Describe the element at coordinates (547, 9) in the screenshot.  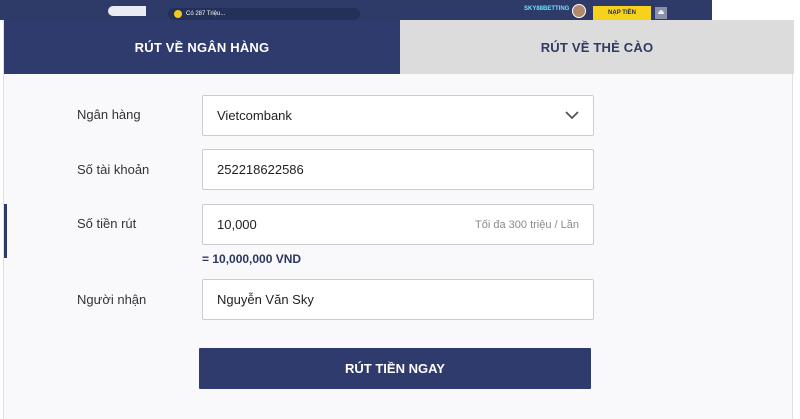
I see `brand-name: SKY88BETTING` at that location.